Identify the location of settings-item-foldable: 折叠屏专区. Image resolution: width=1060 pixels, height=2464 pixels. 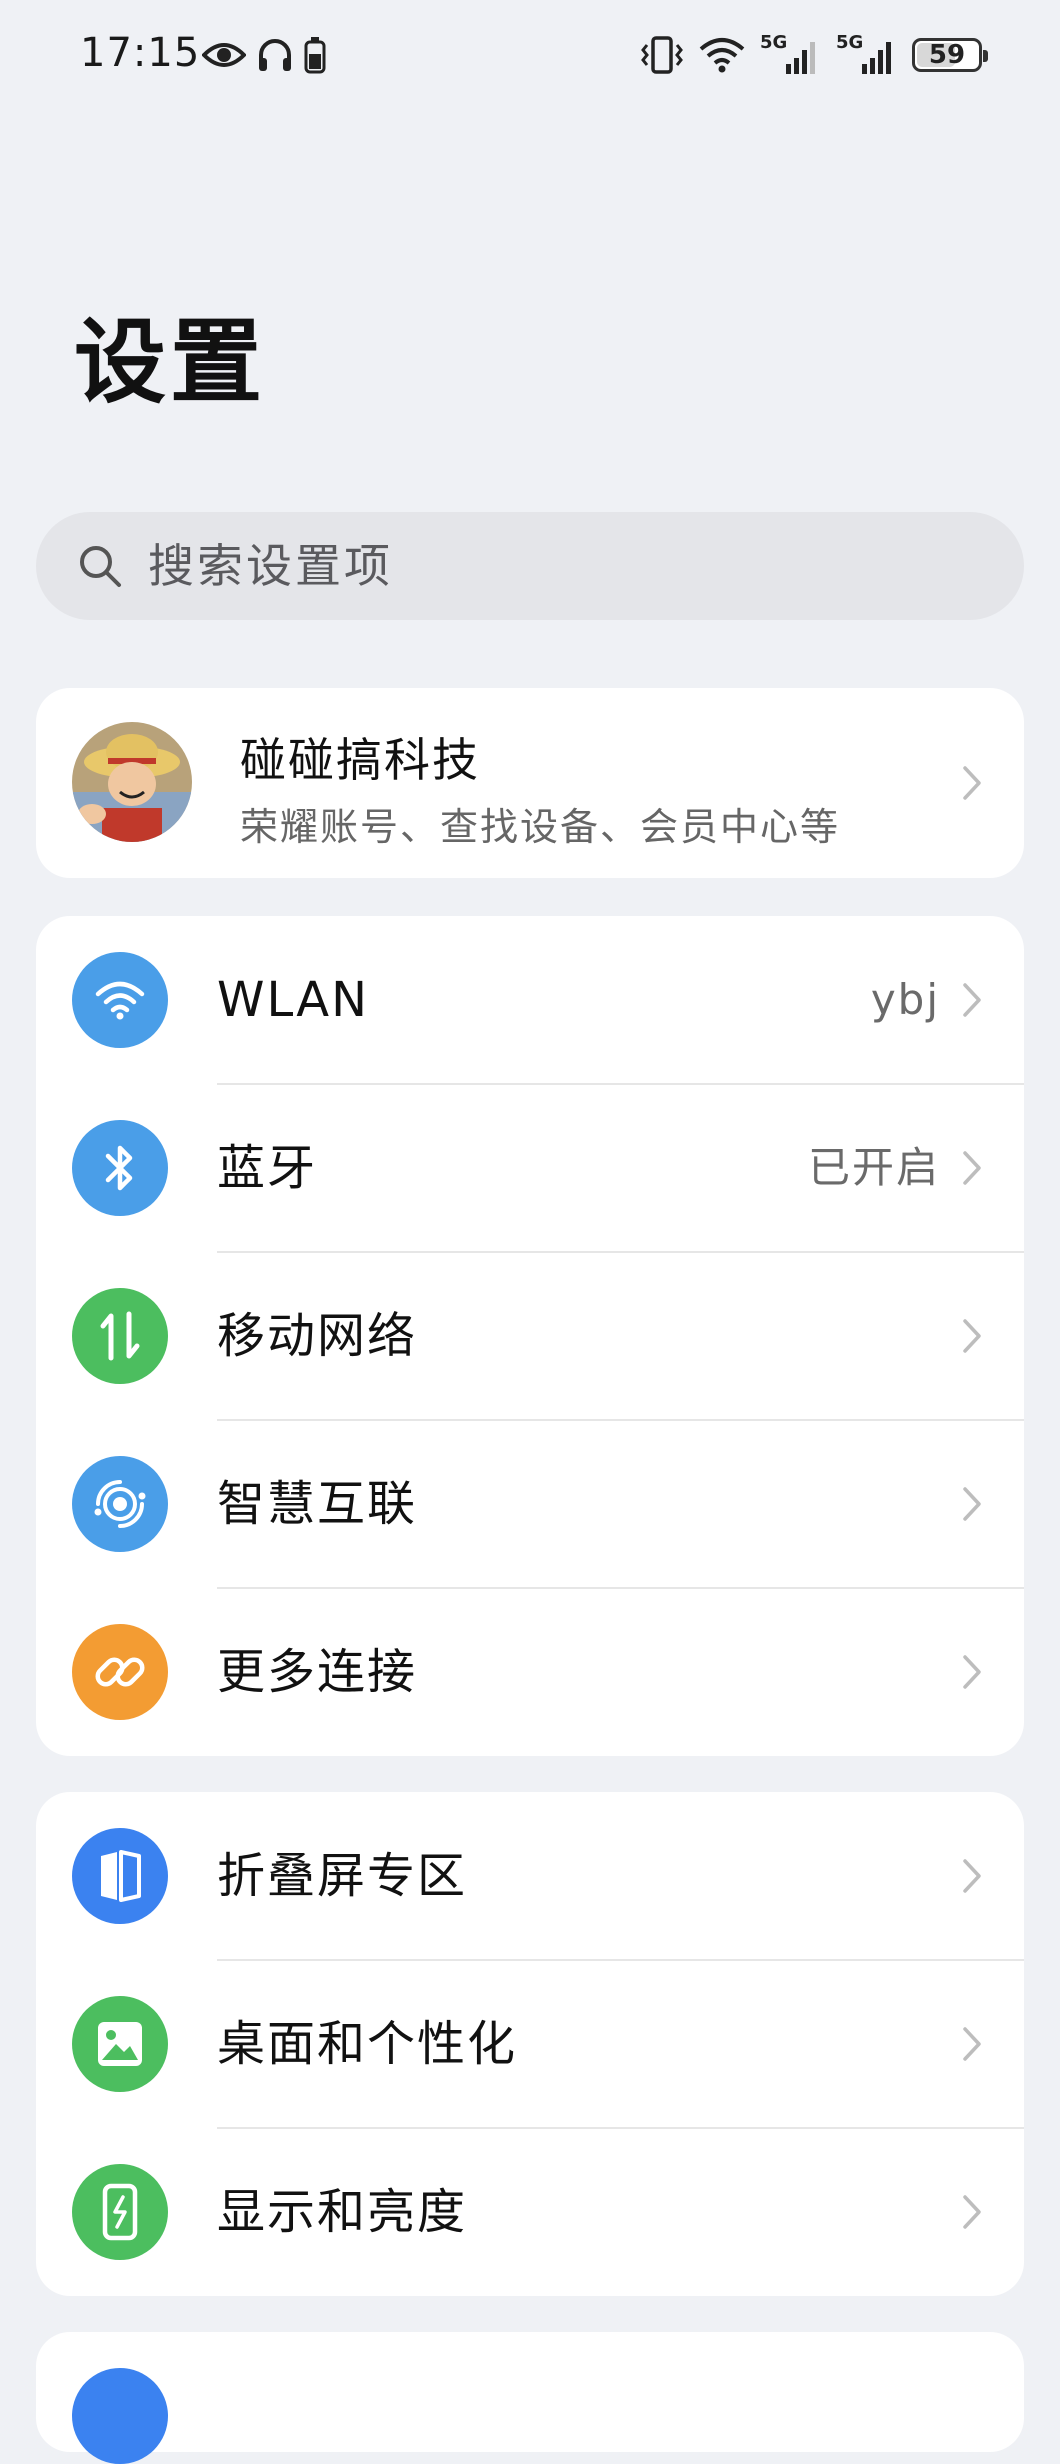
(530, 1876).